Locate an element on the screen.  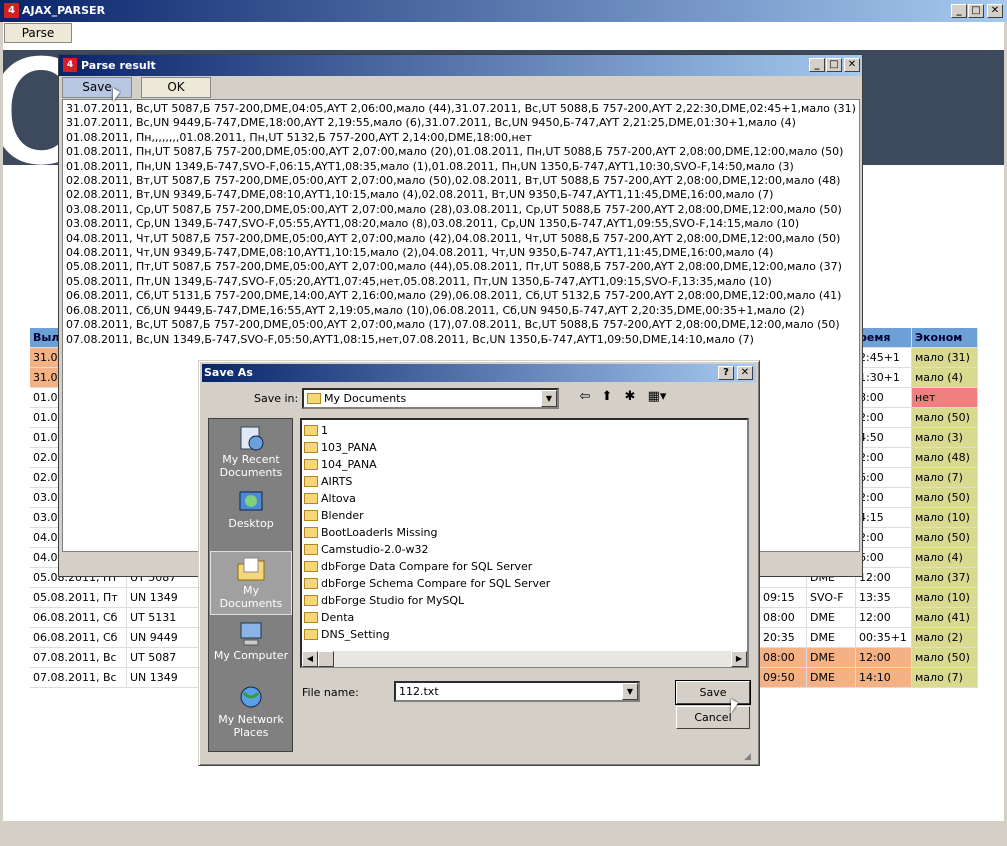
help-icon: ? is located at coordinates (726, 373).